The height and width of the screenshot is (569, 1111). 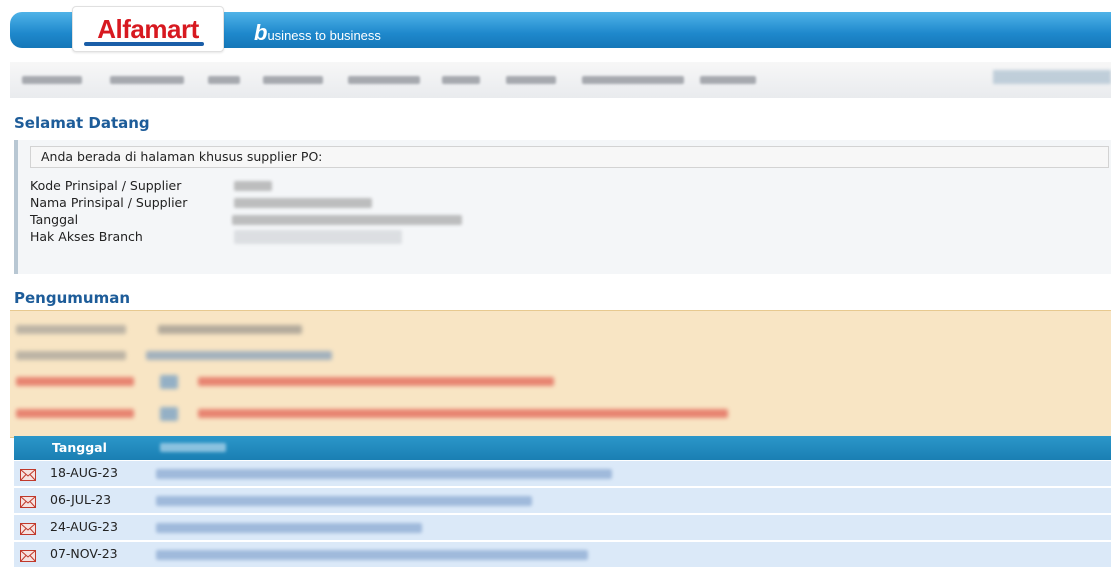 What do you see at coordinates (193, 447) in the screenshot?
I see `header-subject` at bounding box center [193, 447].